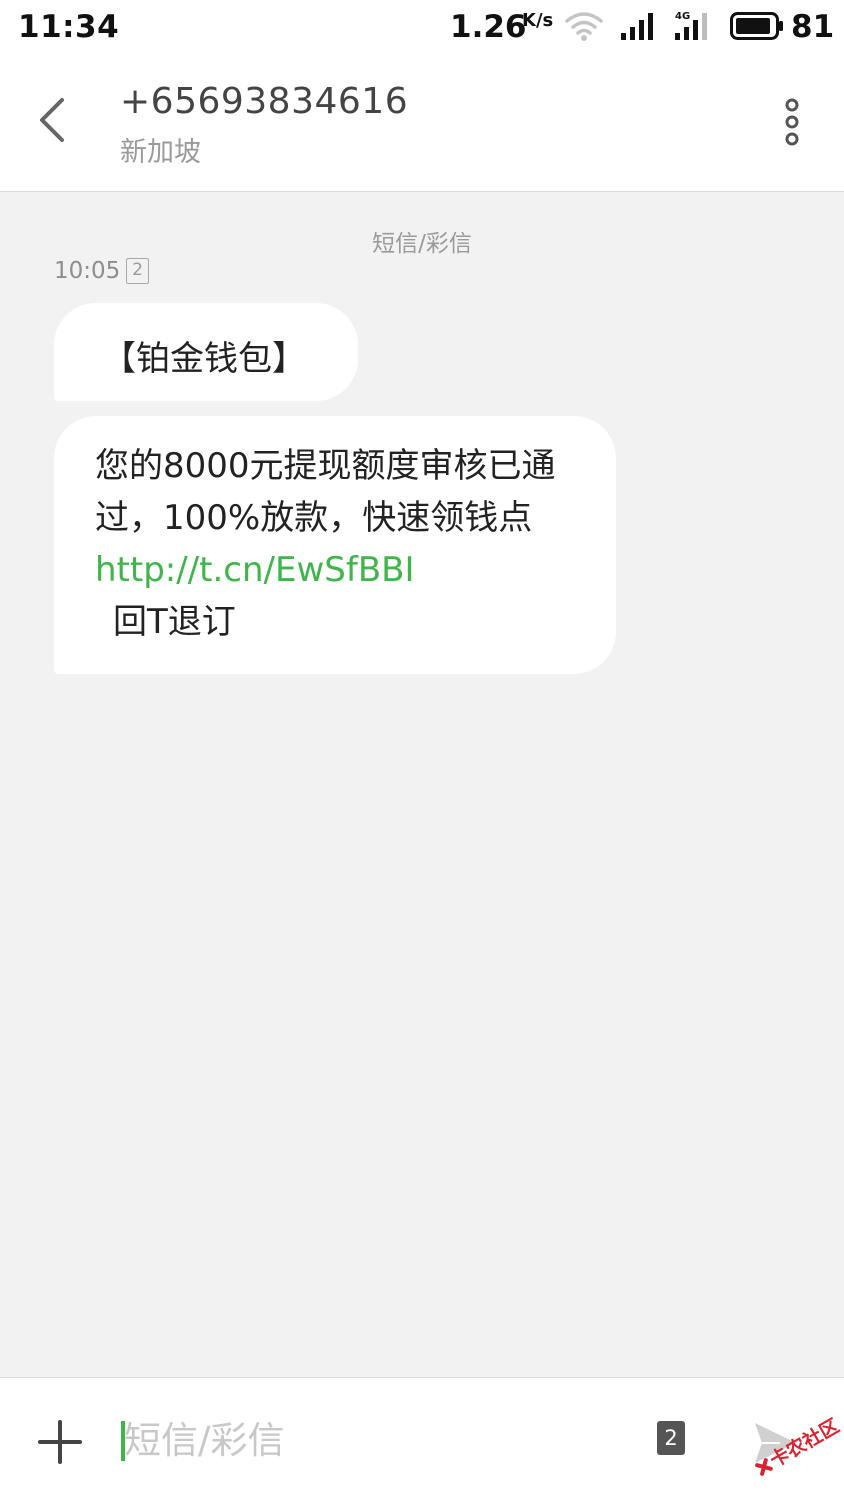  I want to click on unsubscribe-text: 回T退订, so click(174, 622).